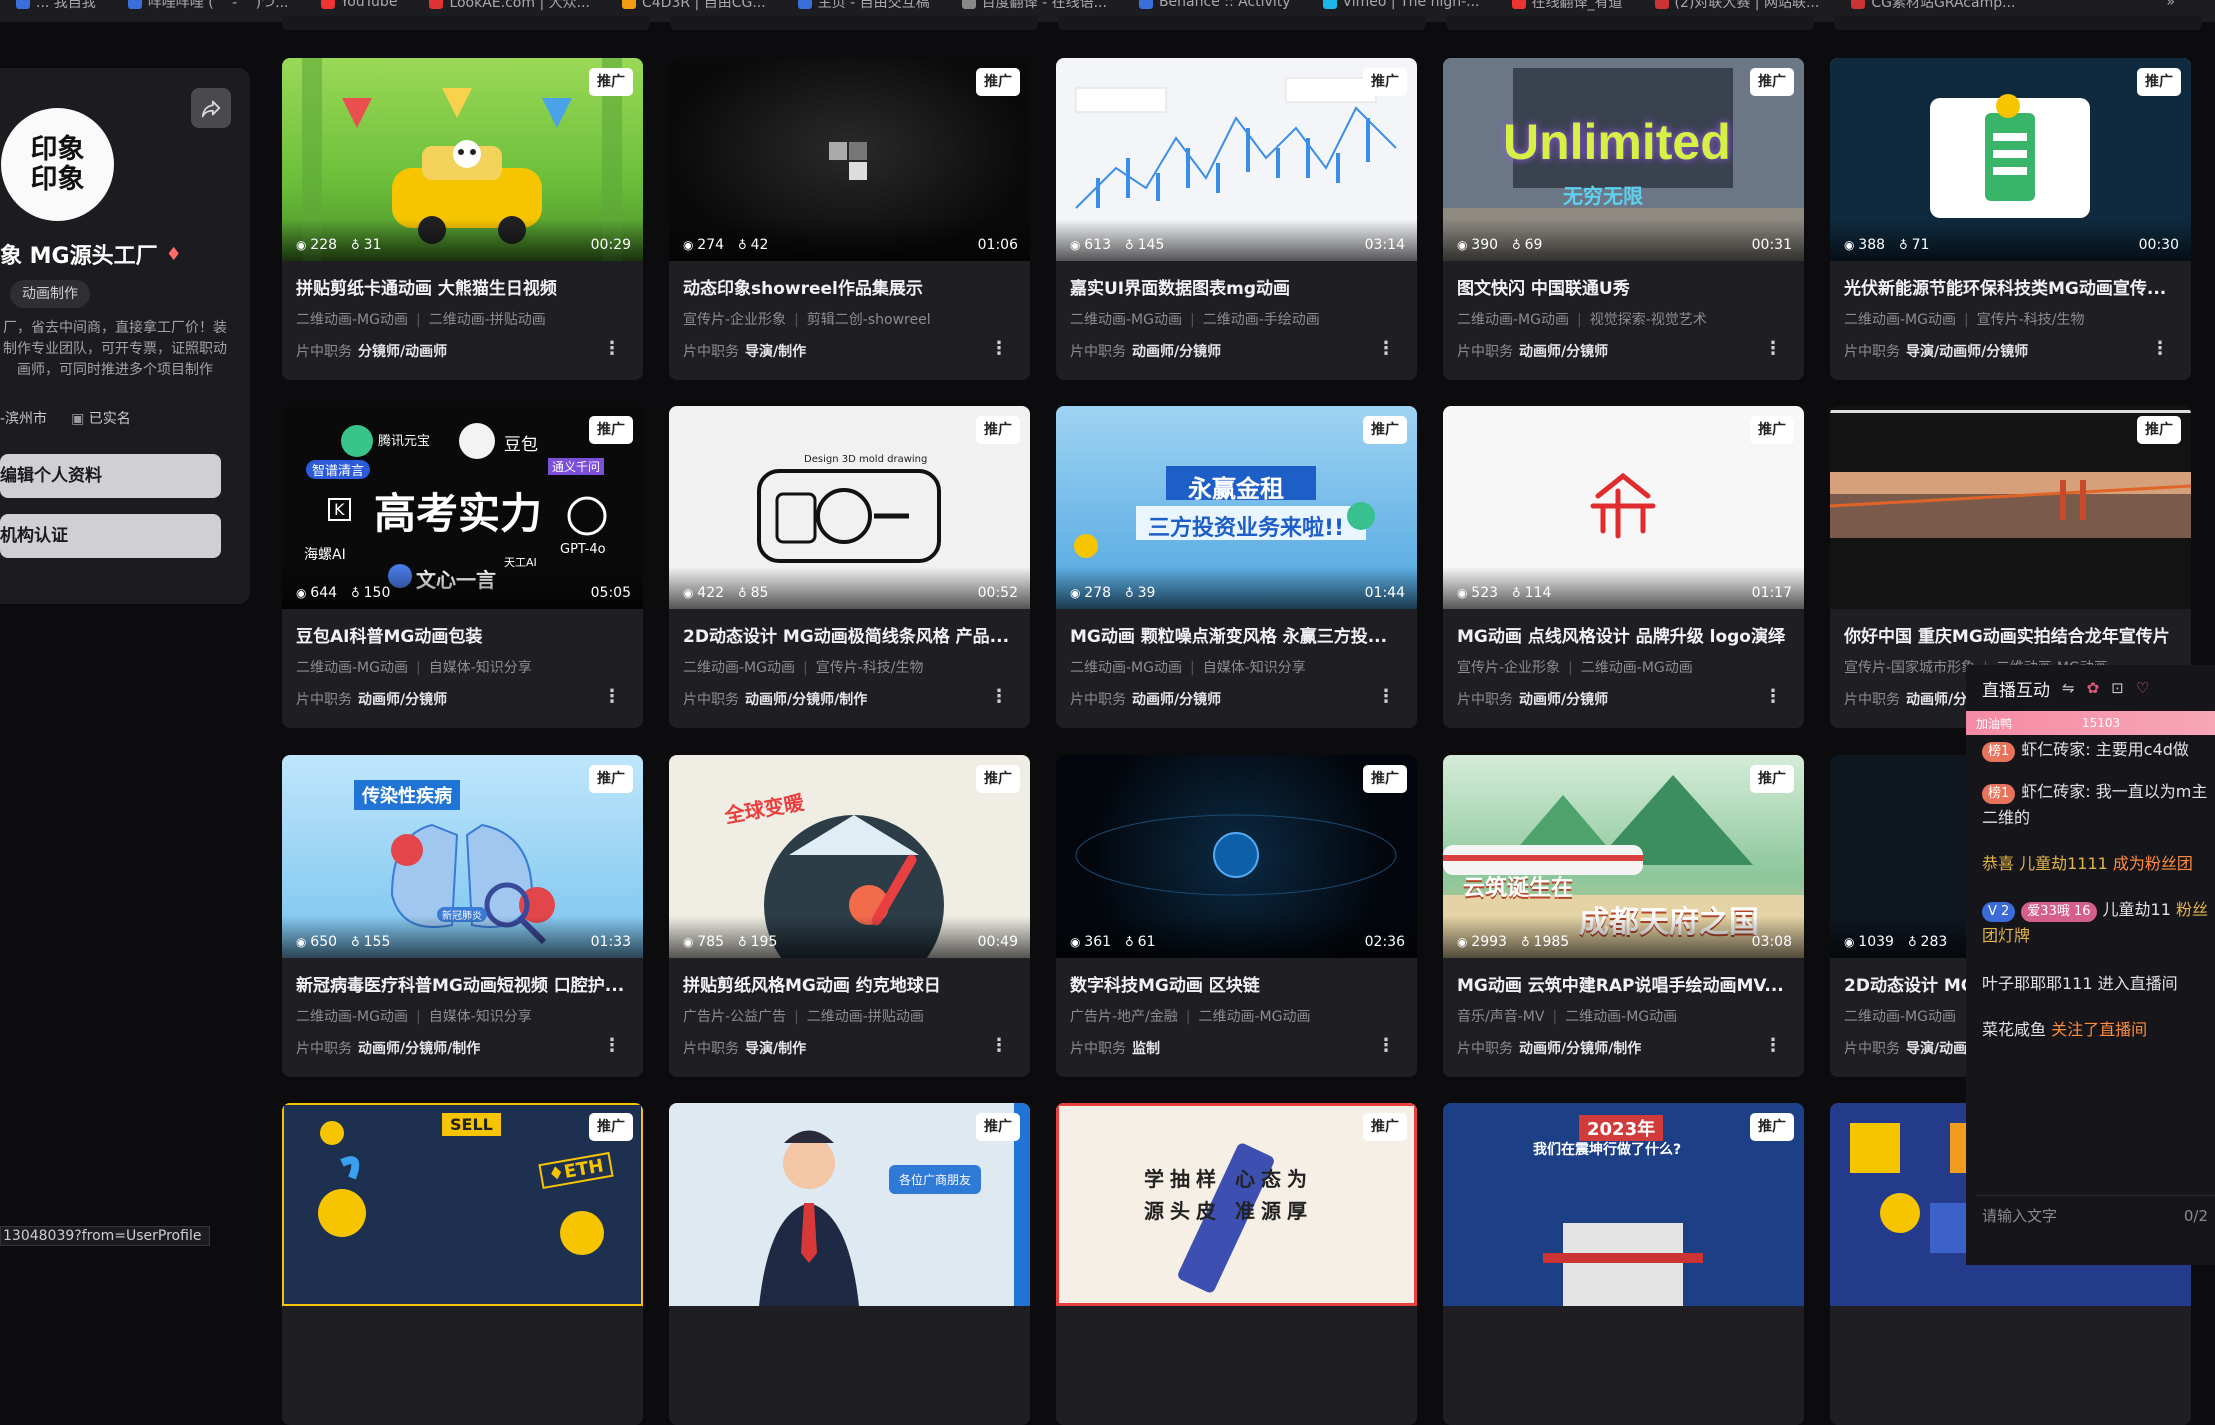 The height and width of the screenshot is (1425, 2215). I want to click on work-thumbnail: 永赢金租三方投资业务来啦!! 278 39 01:44 推广, so click(1236, 507).